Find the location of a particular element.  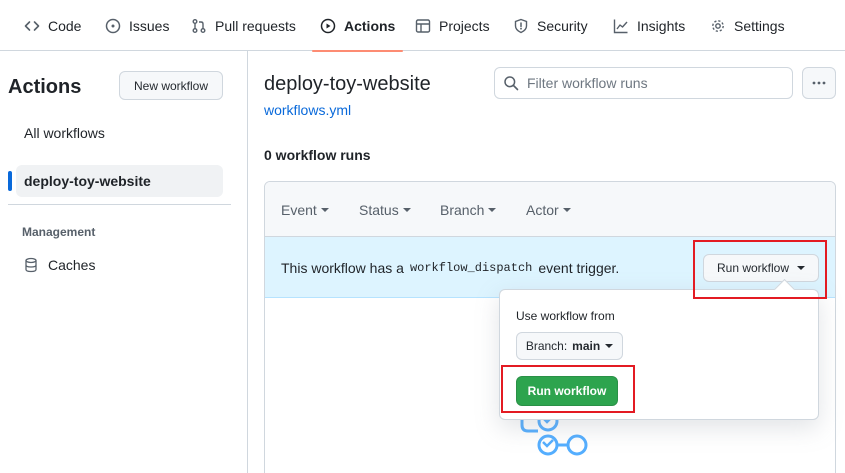

tab-issues-label: Issues is located at coordinates (149, 25).